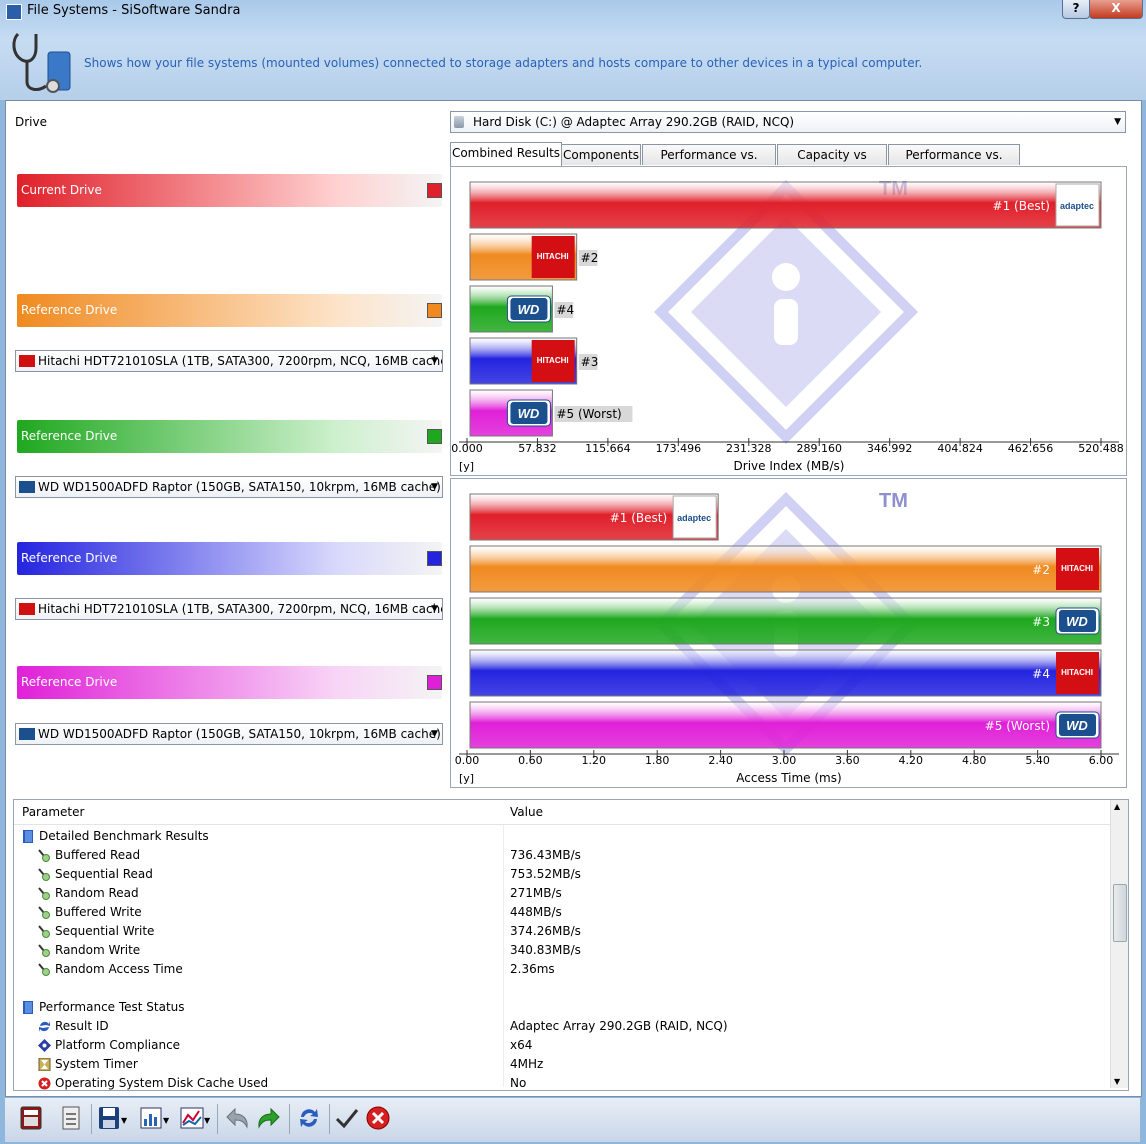 The image size is (1146, 1144). What do you see at coordinates (41, 62) in the screenshot?
I see `stethoscope-icon` at bounding box center [41, 62].